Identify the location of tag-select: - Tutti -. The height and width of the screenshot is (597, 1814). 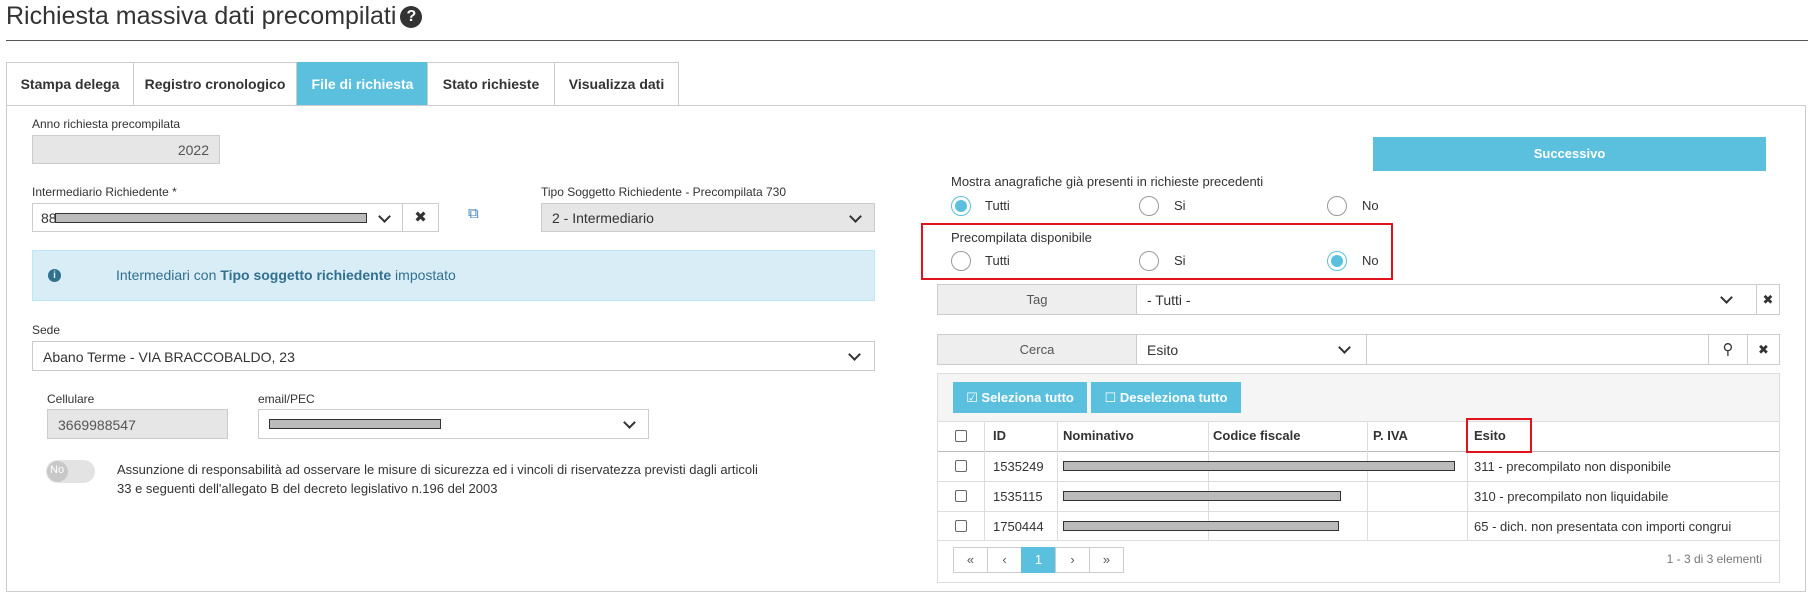
(1446, 299).